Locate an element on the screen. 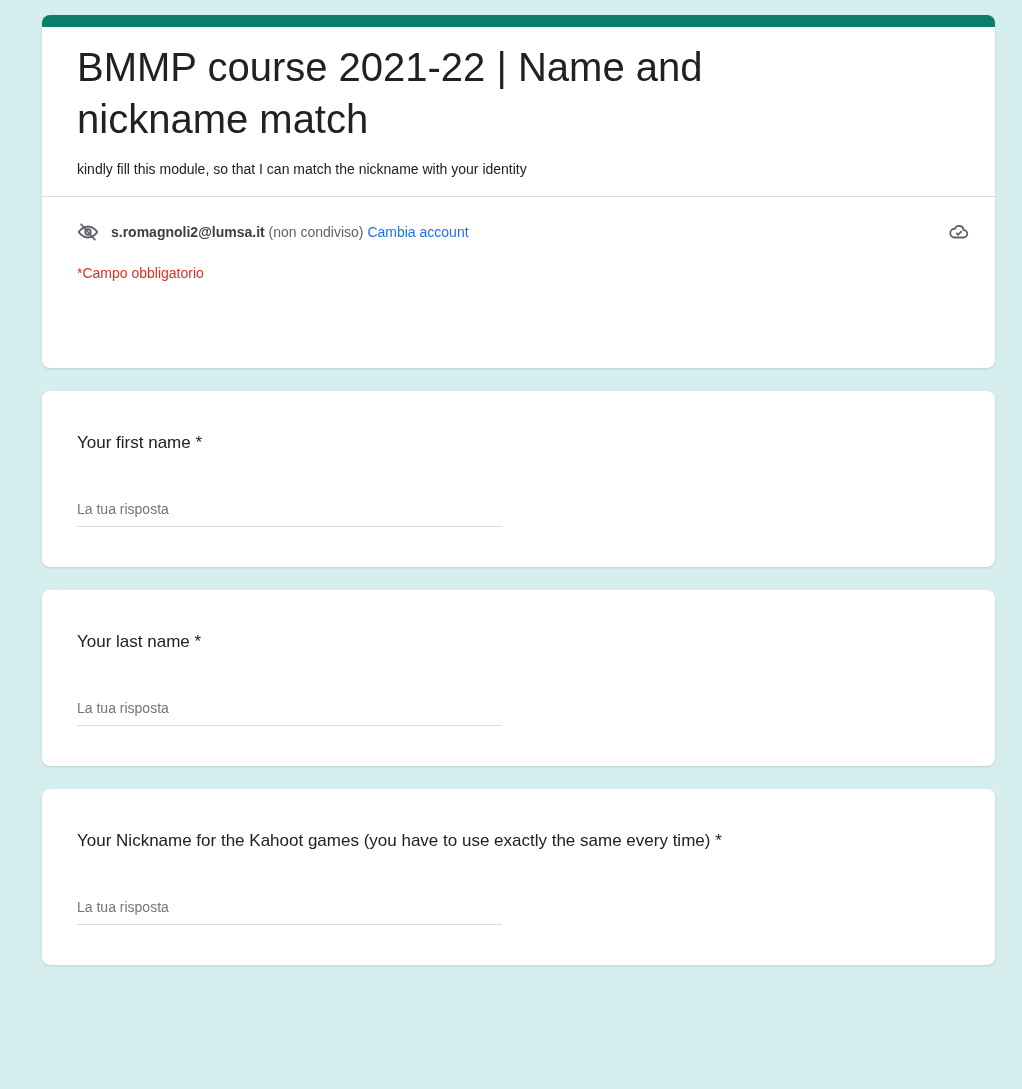  question-label: Your last name * is located at coordinates (140, 642).